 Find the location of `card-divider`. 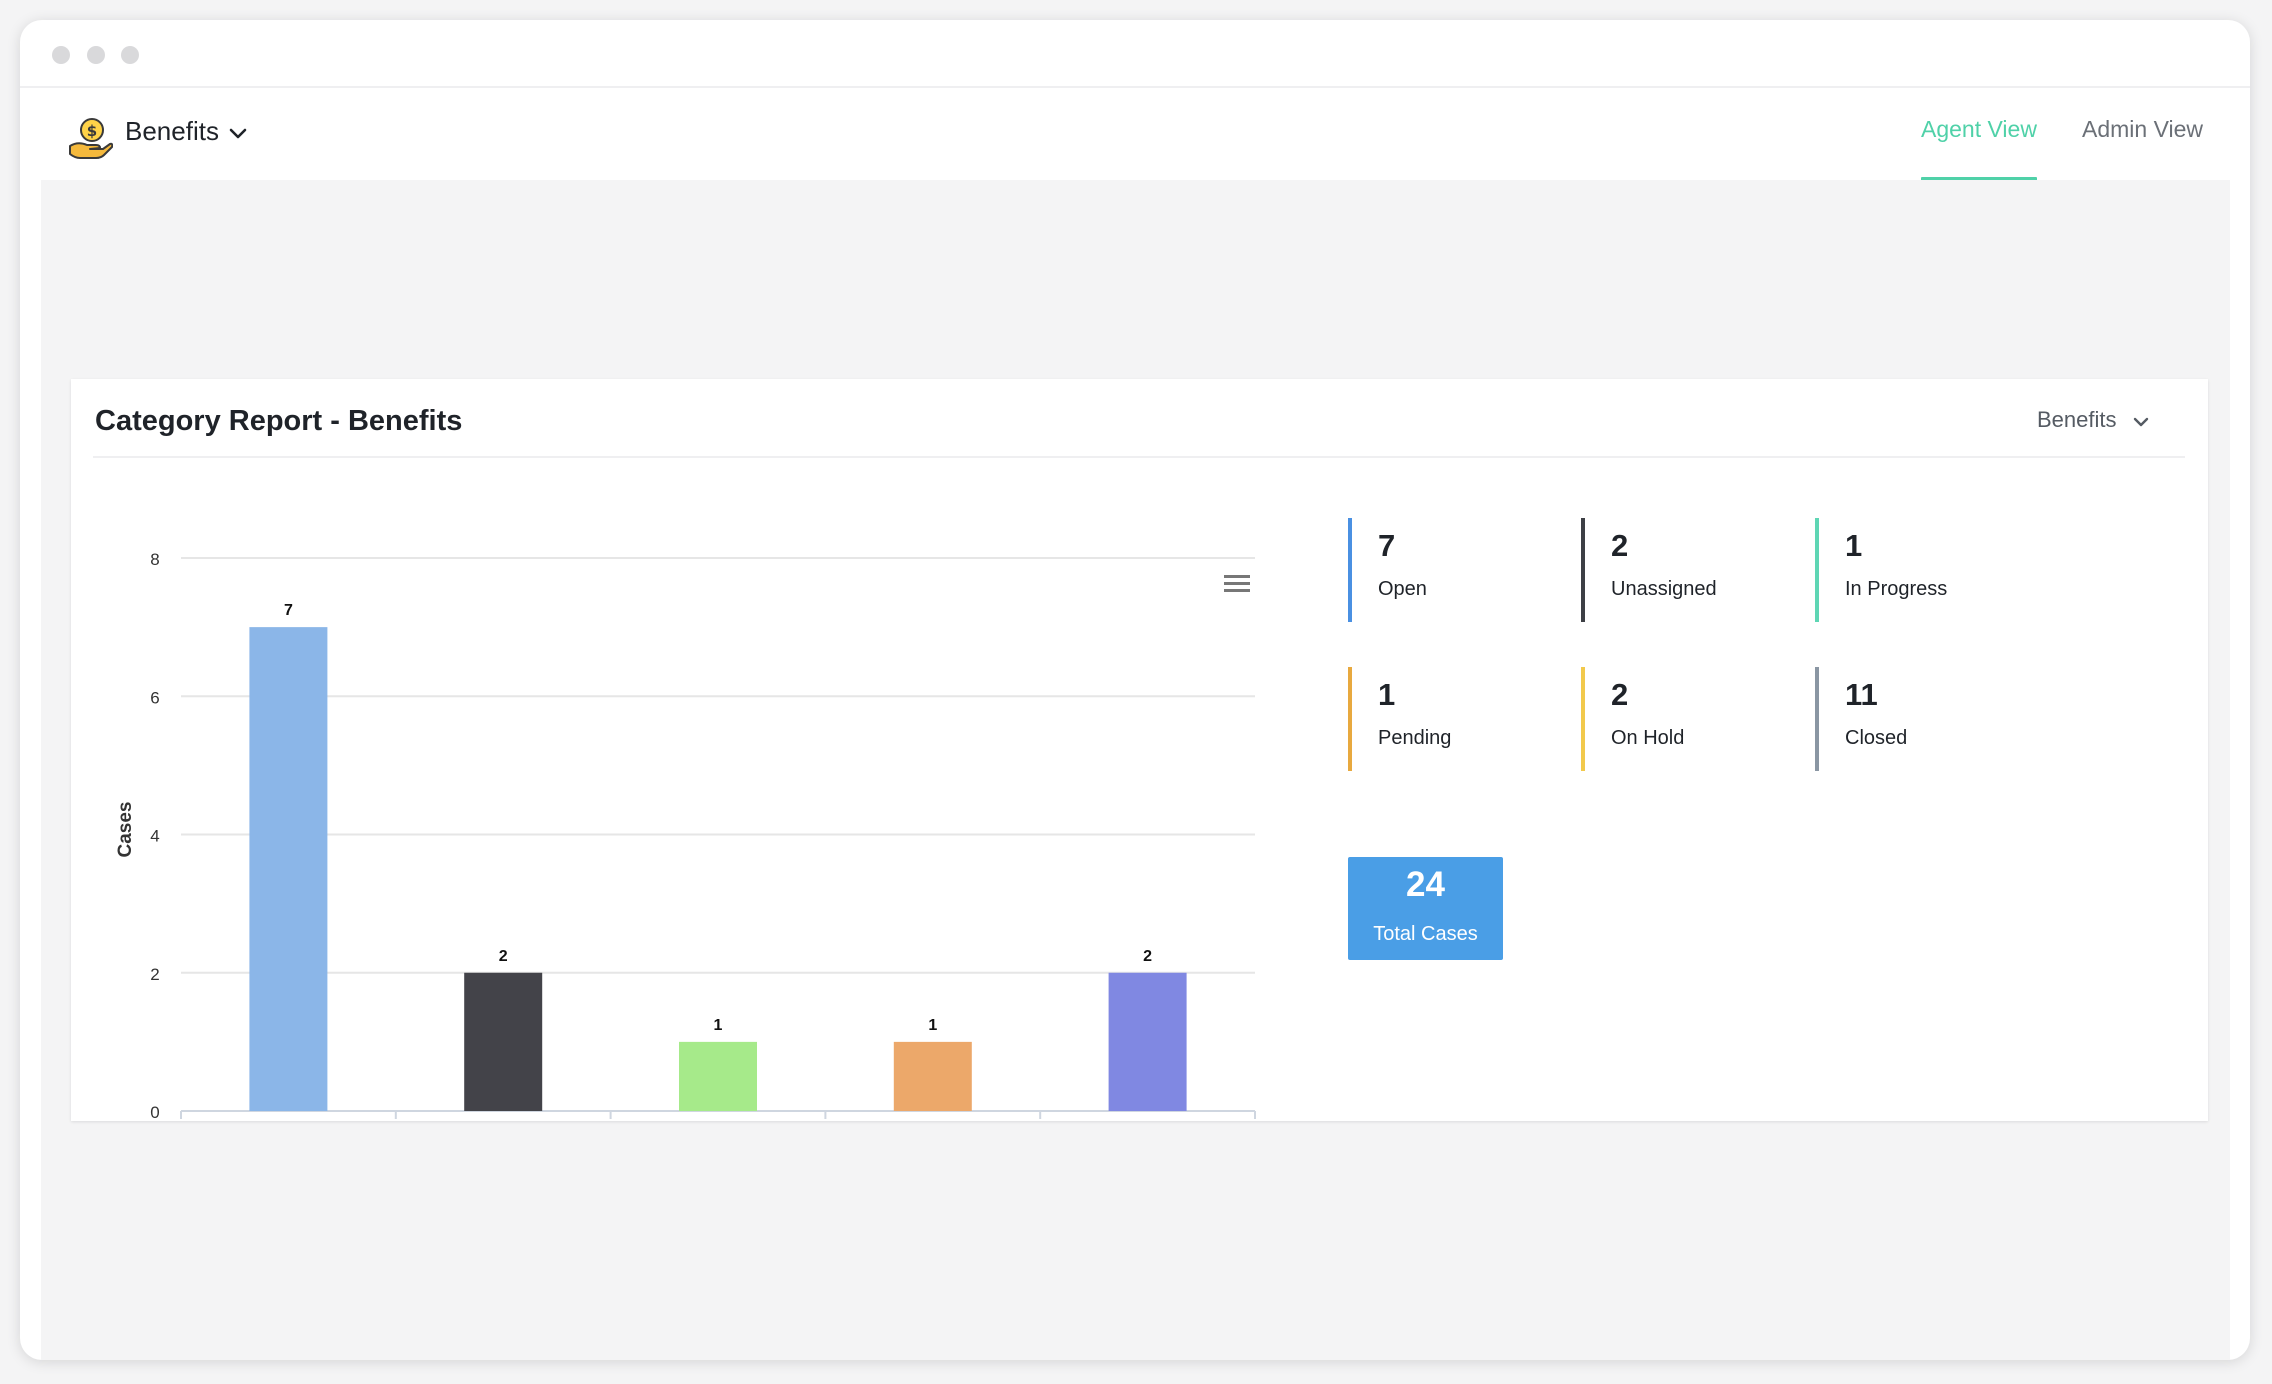

card-divider is located at coordinates (1139, 457).